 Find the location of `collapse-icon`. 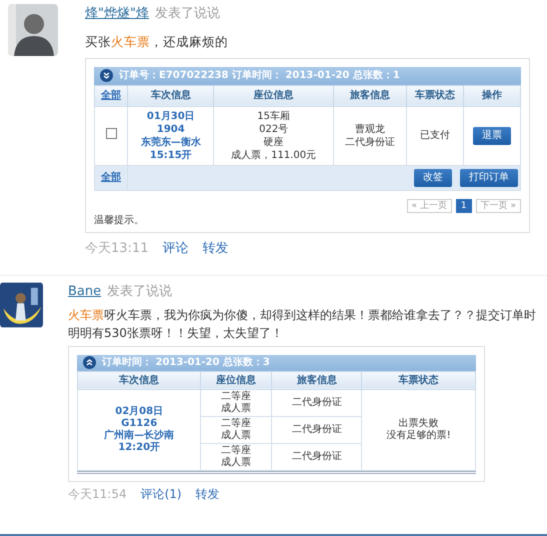

collapse-icon is located at coordinates (89, 362).